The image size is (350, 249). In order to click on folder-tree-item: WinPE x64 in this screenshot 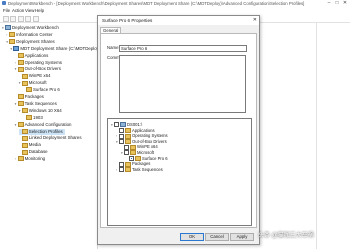, I will do `click(139, 147)`.